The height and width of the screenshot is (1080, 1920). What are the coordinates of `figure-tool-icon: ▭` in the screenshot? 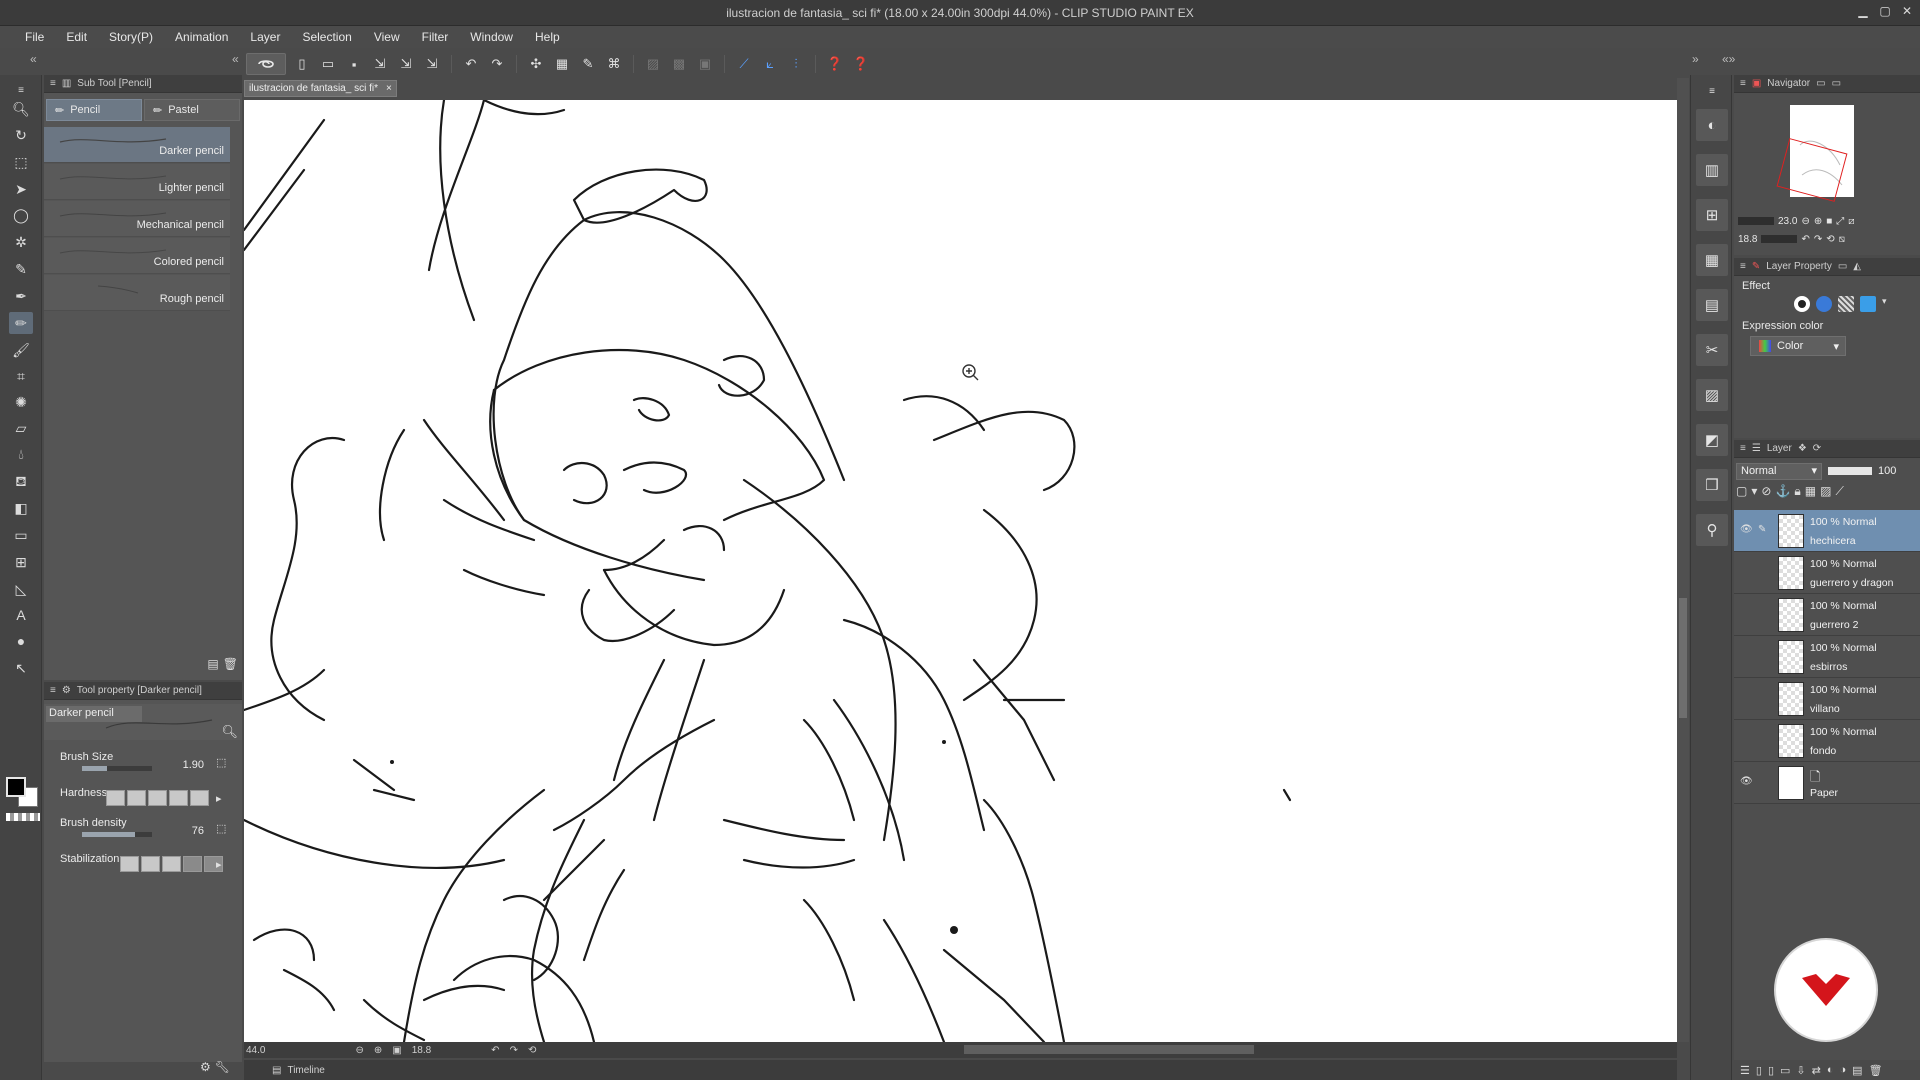 It's located at (21, 535).